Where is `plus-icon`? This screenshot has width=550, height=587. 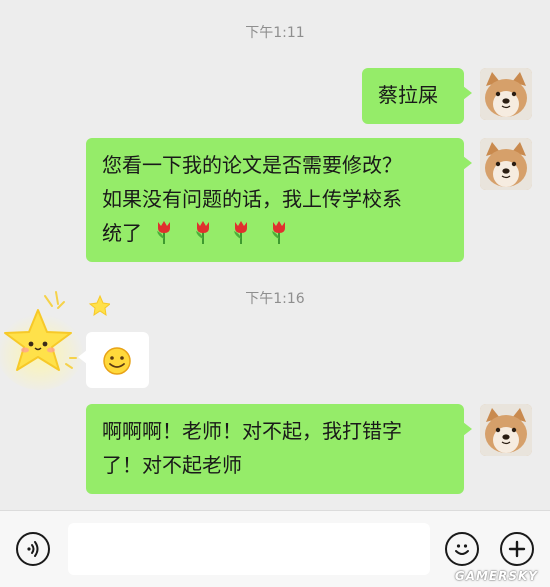
plus-icon is located at coordinates (517, 549).